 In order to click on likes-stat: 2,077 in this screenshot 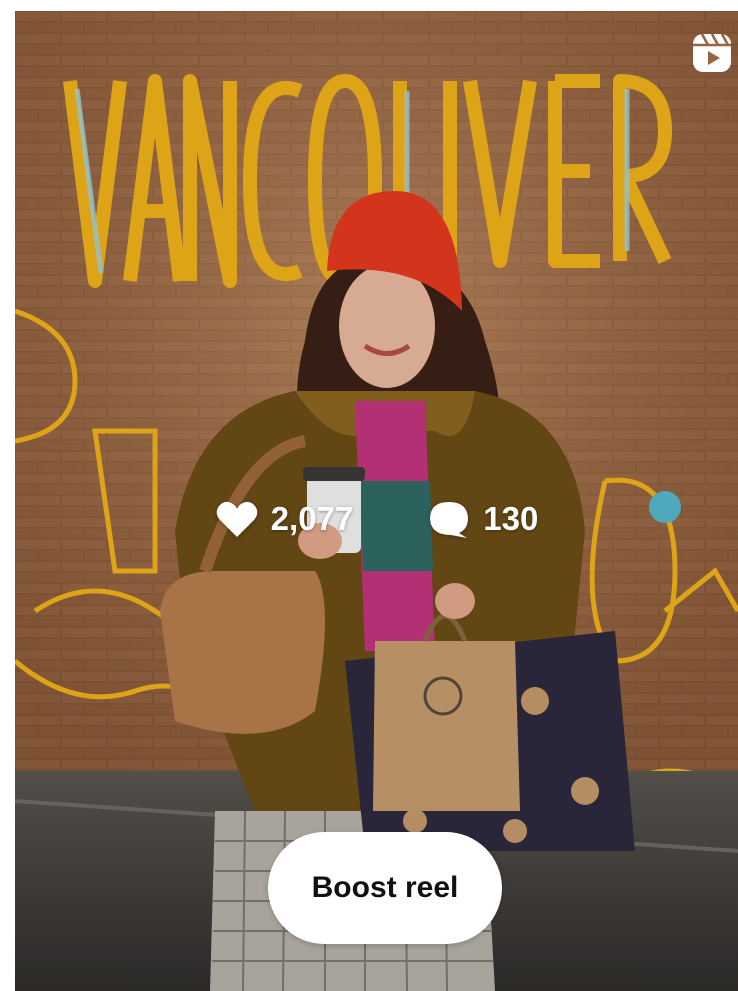, I will do `click(284, 519)`.